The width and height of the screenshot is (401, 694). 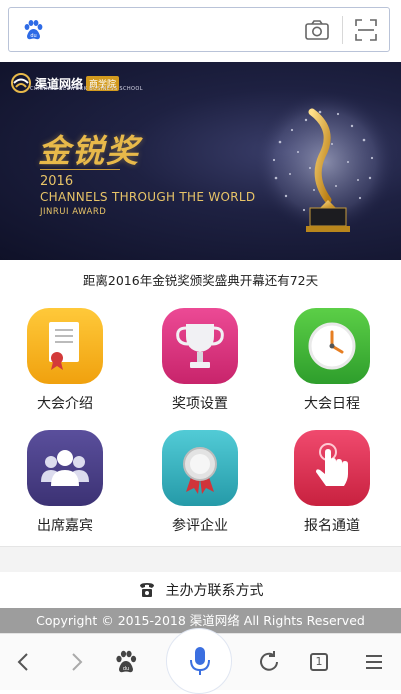 What do you see at coordinates (200, 559) in the screenshot?
I see `section-divider` at bounding box center [200, 559].